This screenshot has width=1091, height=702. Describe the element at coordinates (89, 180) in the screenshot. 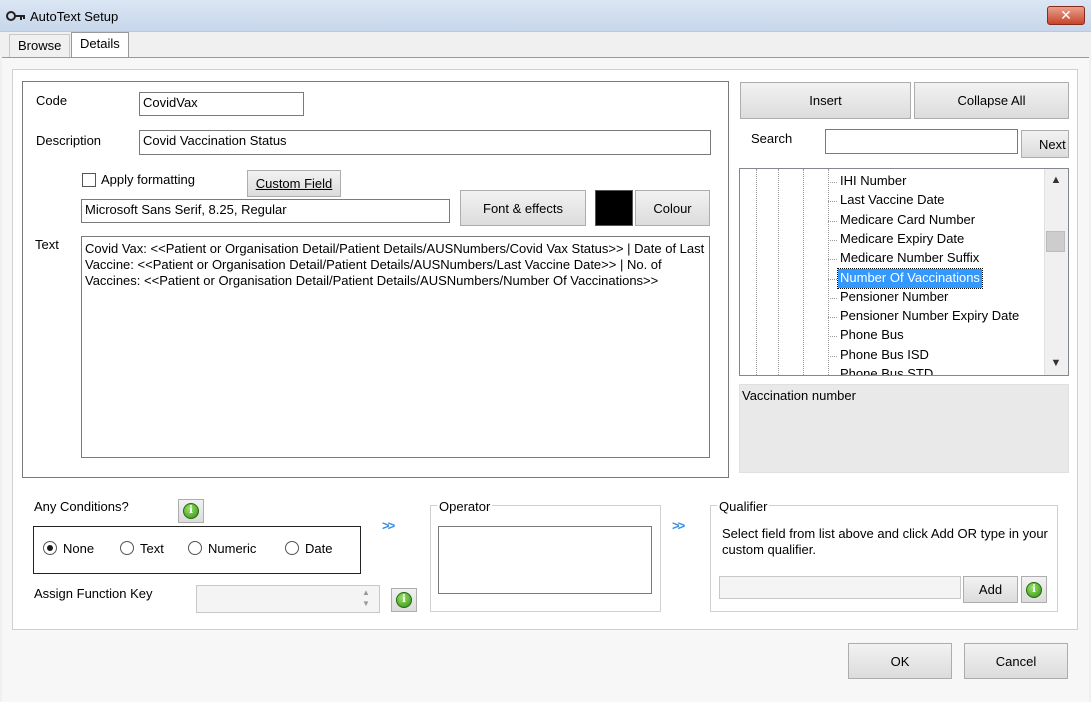

I see `apply-formatting-checkbox` at that location.